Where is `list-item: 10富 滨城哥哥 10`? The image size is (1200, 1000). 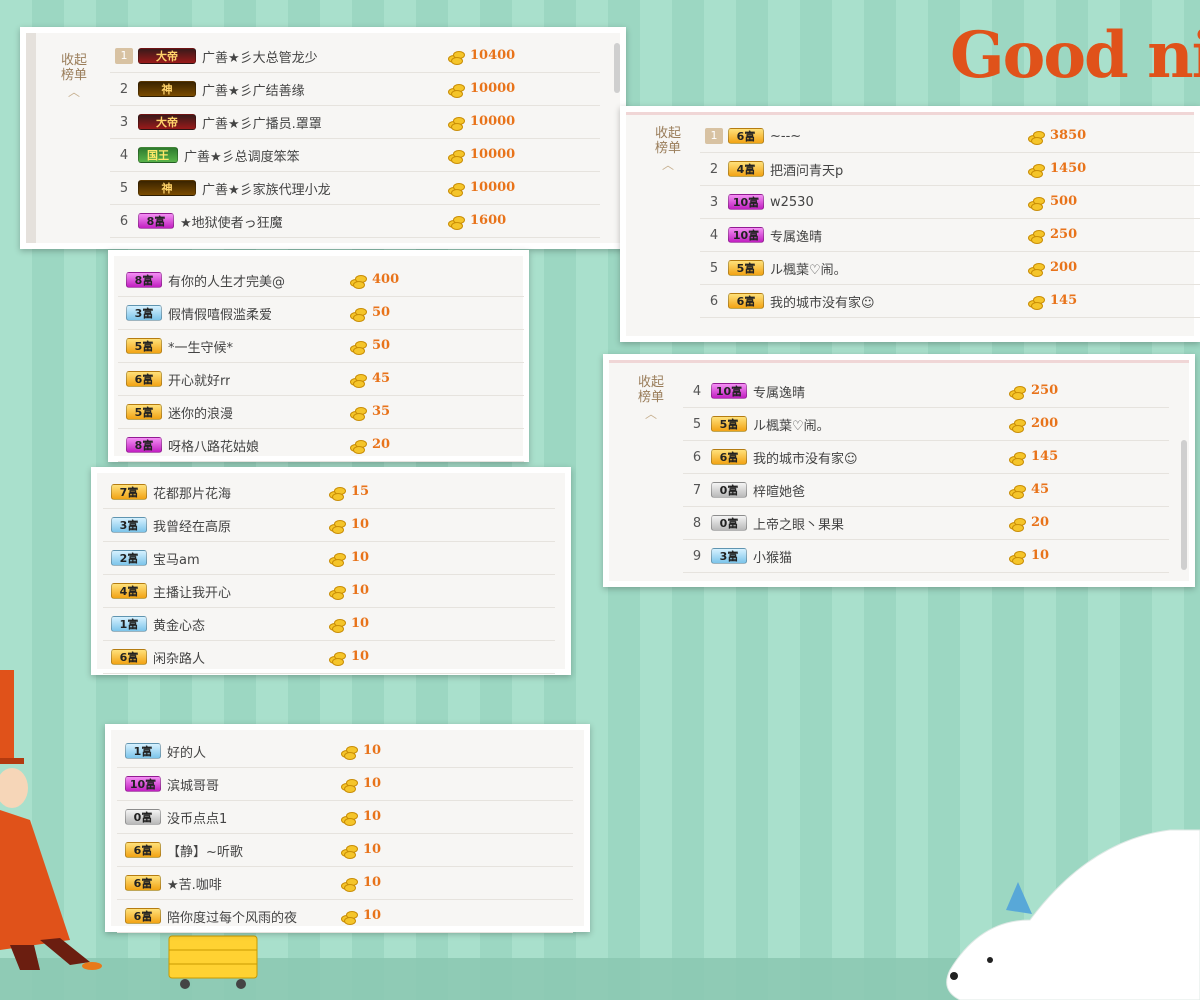
list-item: 10富 滨城哥哥 10 is located at coordinates (345, 784).